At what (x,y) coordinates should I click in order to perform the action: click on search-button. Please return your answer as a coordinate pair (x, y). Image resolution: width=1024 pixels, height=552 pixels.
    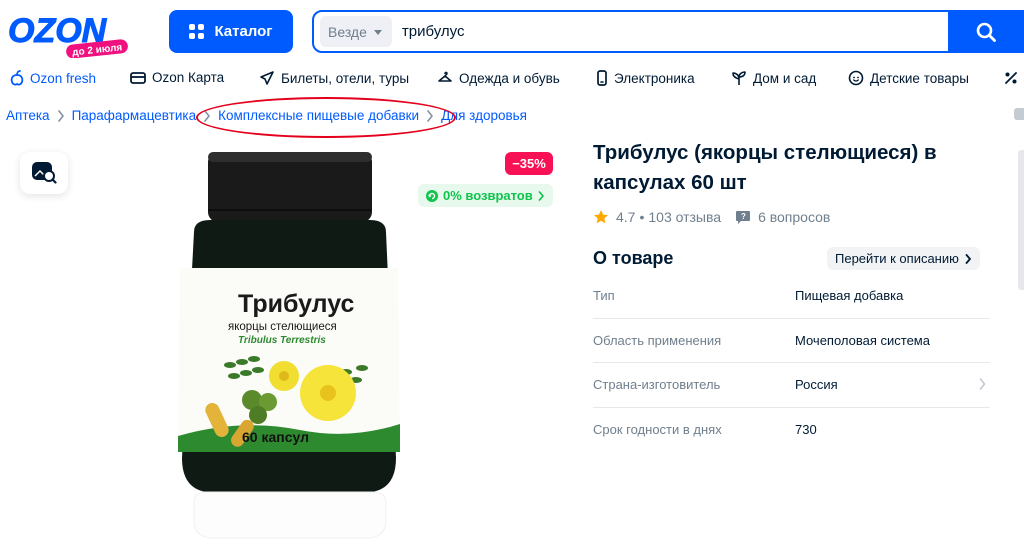
    Looking at the image, I should click on (986, 31).